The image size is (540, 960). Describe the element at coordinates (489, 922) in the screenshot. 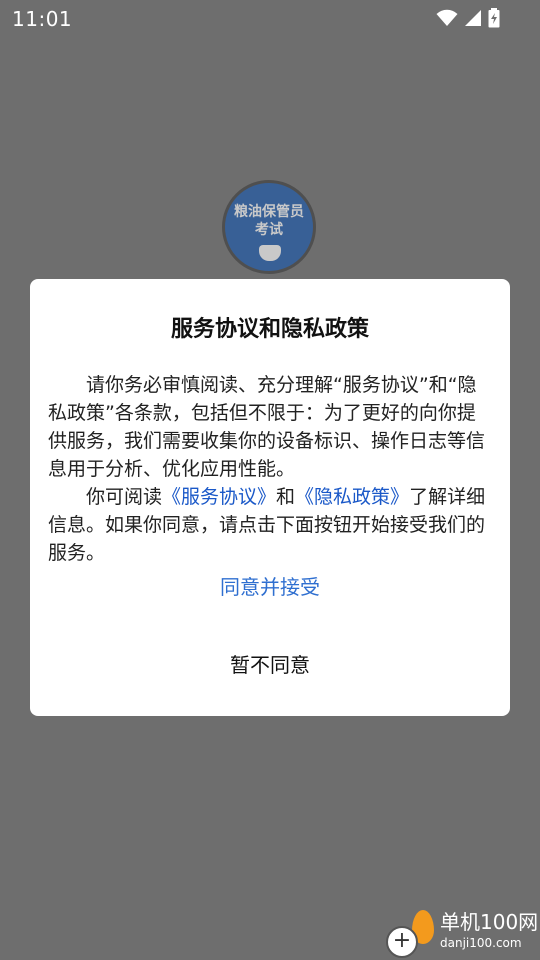

I see `watermark-title: 单机100网` at that location.